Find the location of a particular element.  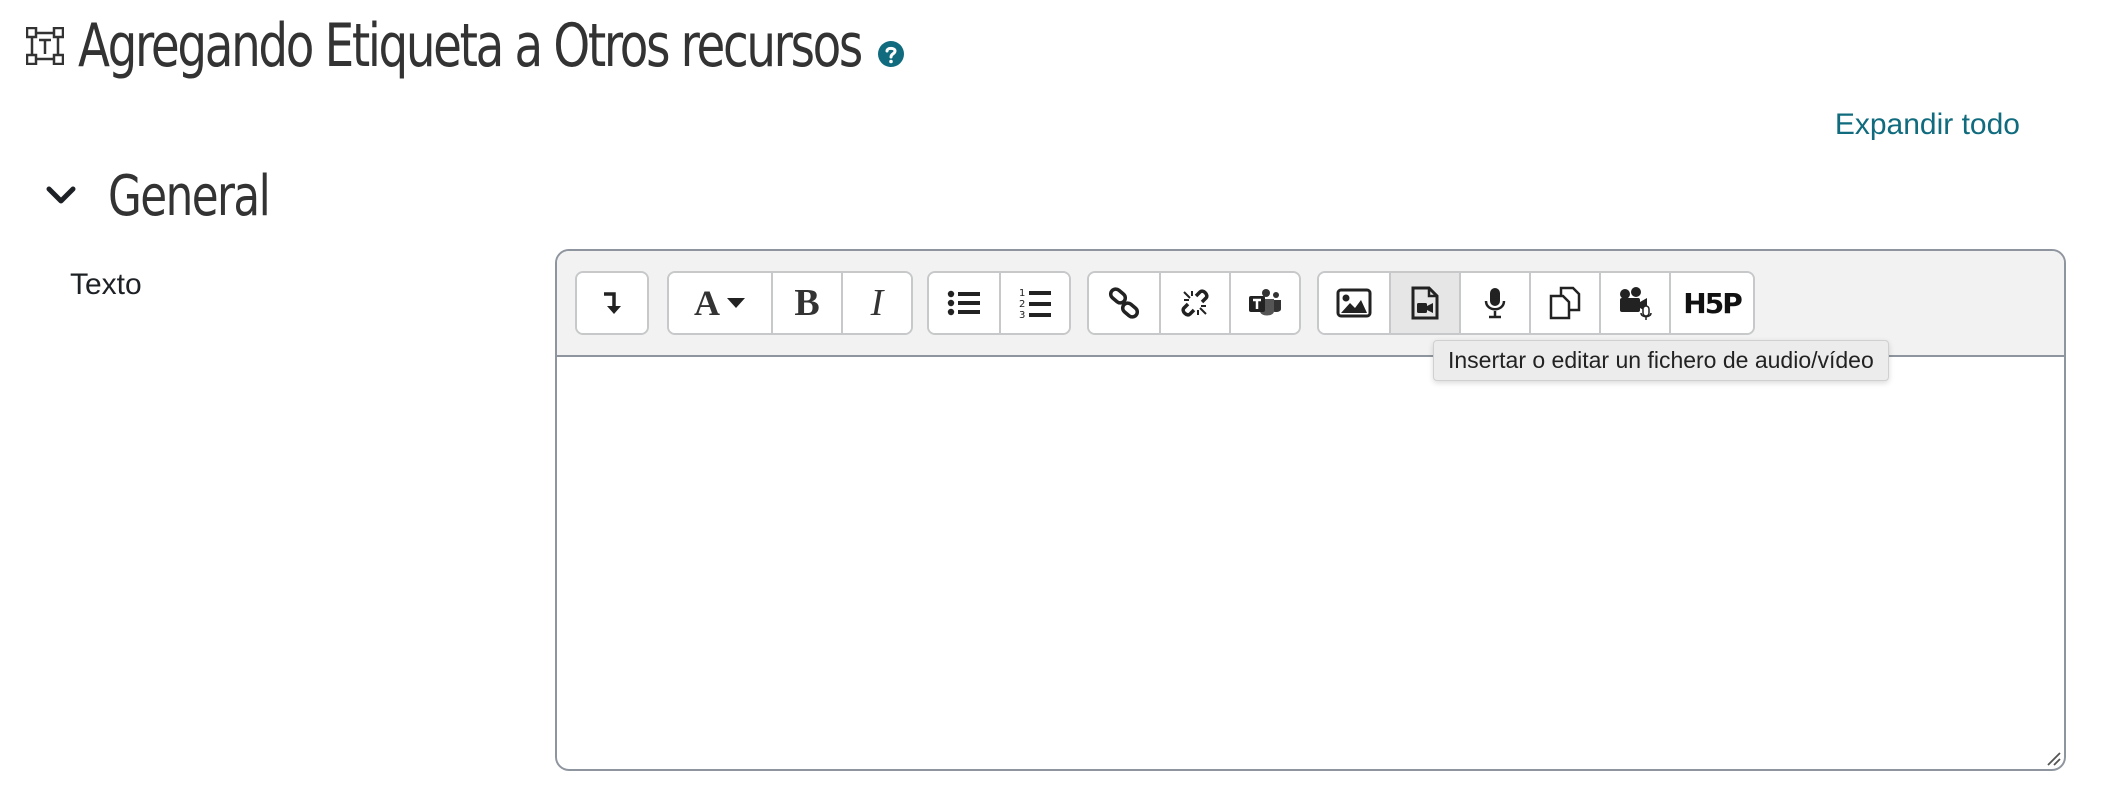

page-header: Agregando Etiqueta a Otros recursos is located at coordinates (554, 46).